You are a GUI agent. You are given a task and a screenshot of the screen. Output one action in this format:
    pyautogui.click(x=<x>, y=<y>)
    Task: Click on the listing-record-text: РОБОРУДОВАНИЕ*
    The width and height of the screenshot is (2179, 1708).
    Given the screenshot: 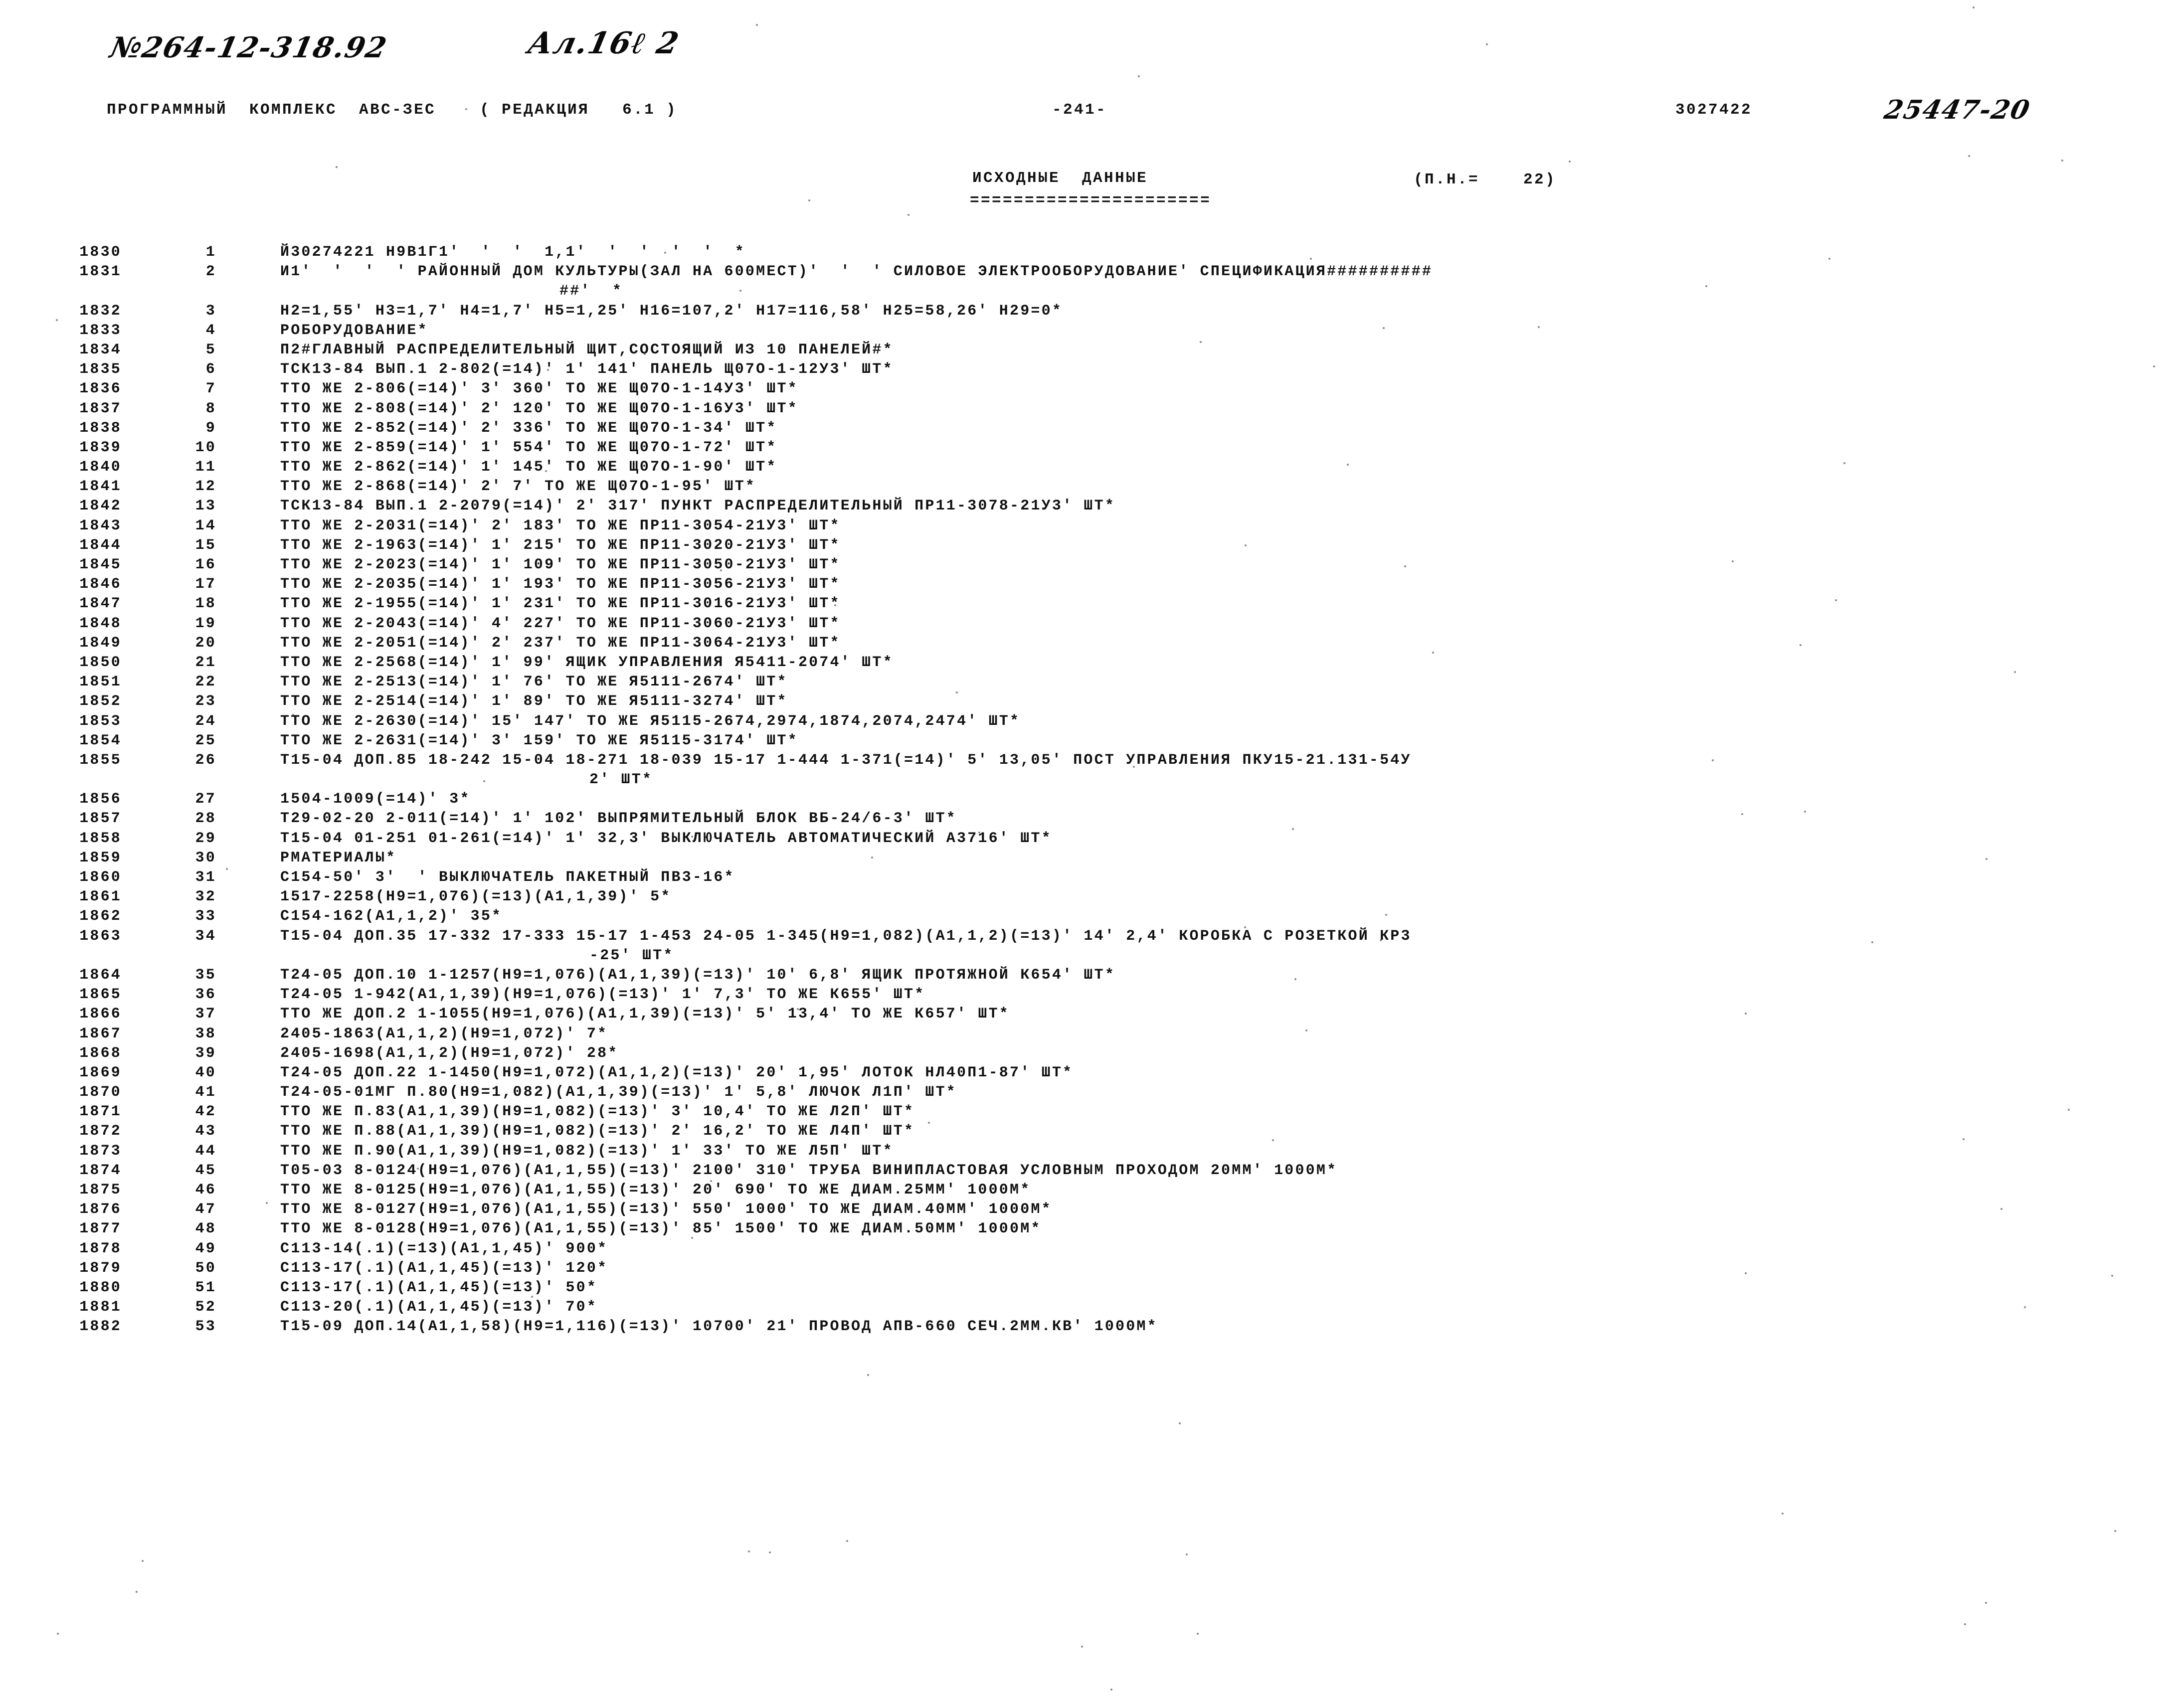 What is the action you would take?
    pyautogui.click(x=354, y=330)
    